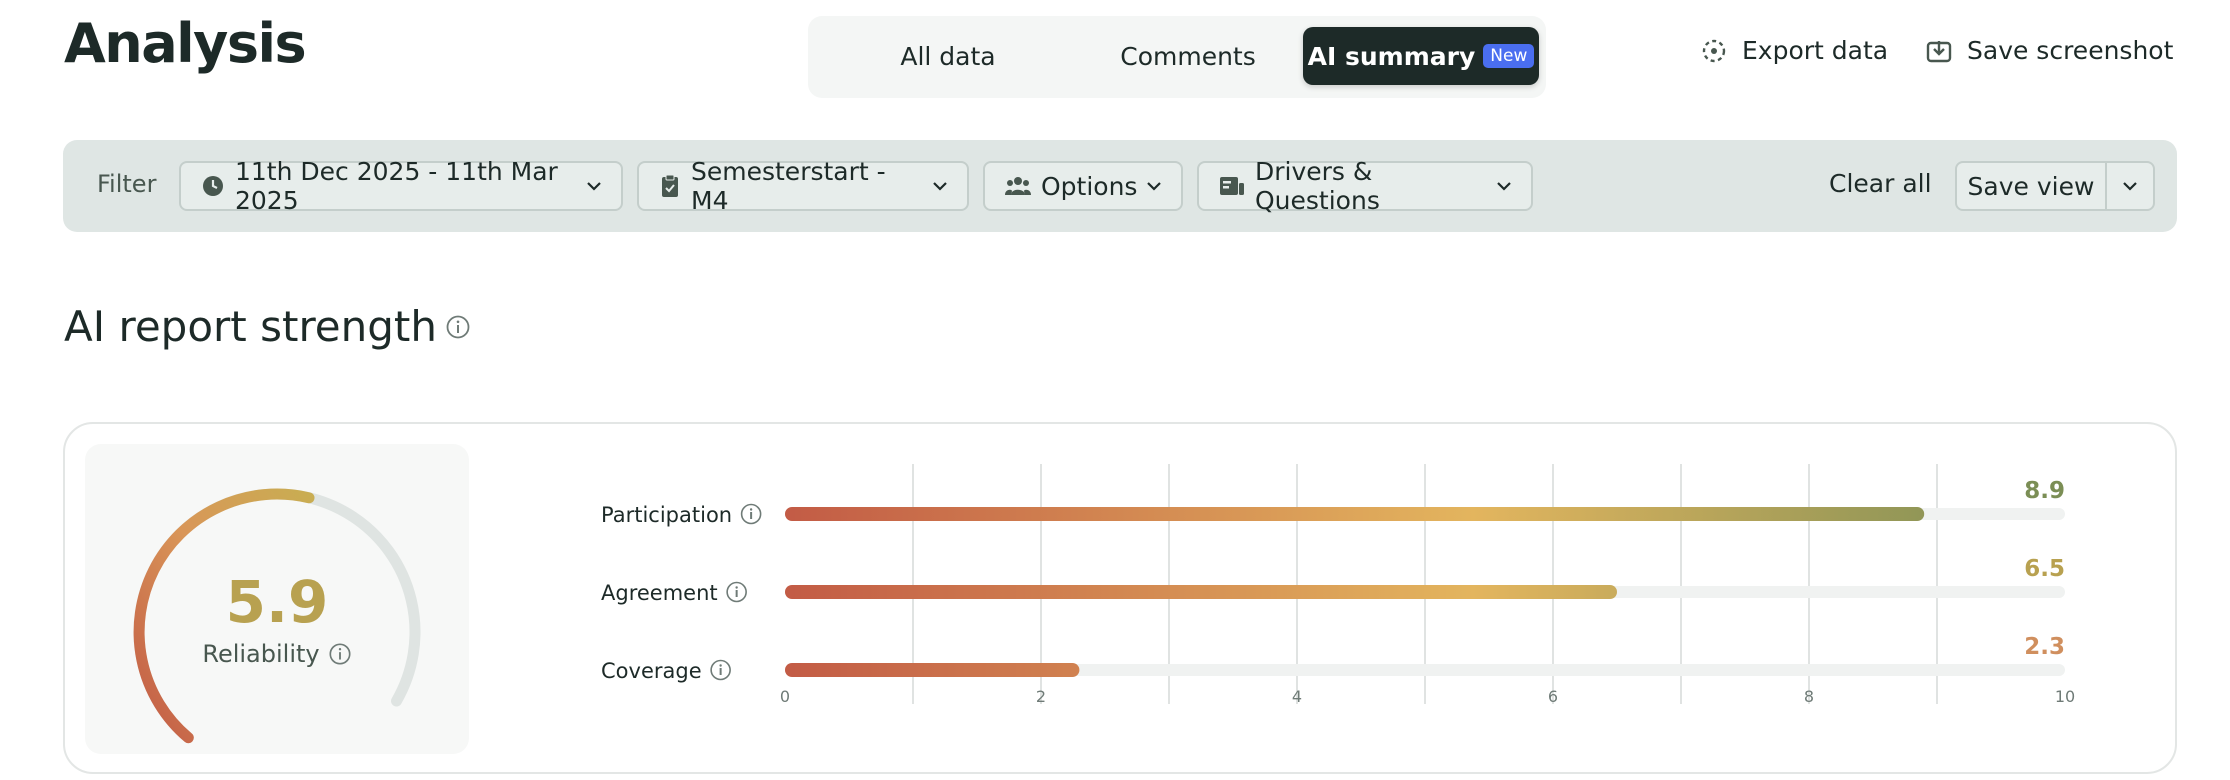  Describe the element at coordinates (127, 184) in the screenshot. I see `filter-label: Filter` at that location.